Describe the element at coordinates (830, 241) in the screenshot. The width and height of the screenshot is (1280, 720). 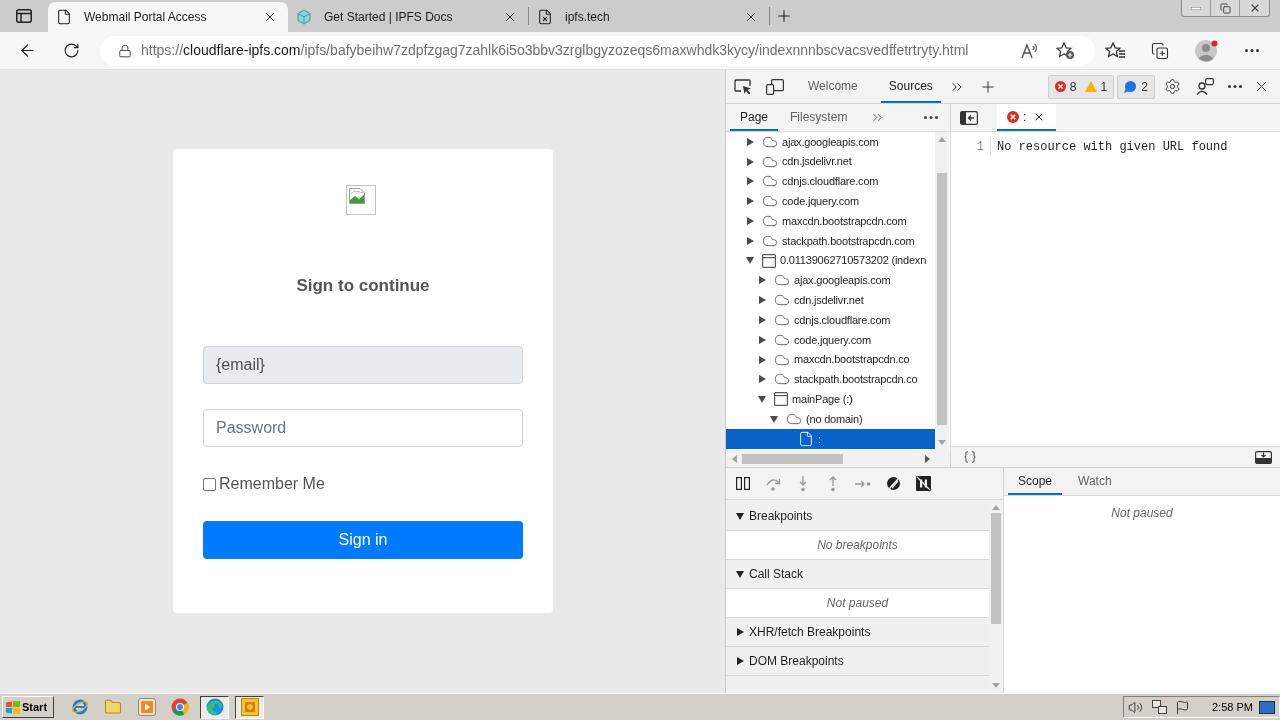
I see `tree-item: stackpath.bootstrapcdn.com` at that location.